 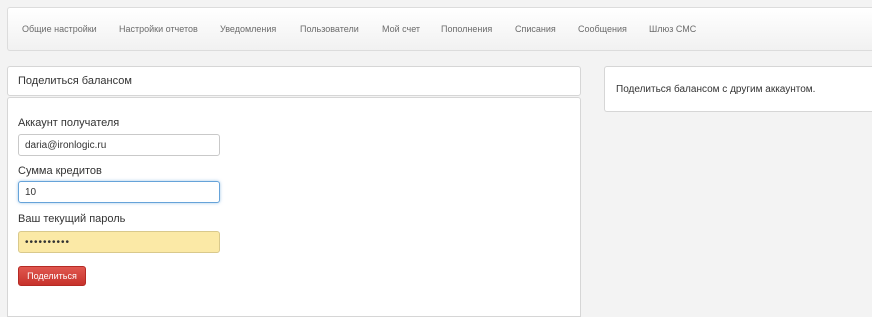 What do you see at coordinates (52, 276) in the screenshot?
I see `share-button: Поделиться` at bounding box center [52, 276].